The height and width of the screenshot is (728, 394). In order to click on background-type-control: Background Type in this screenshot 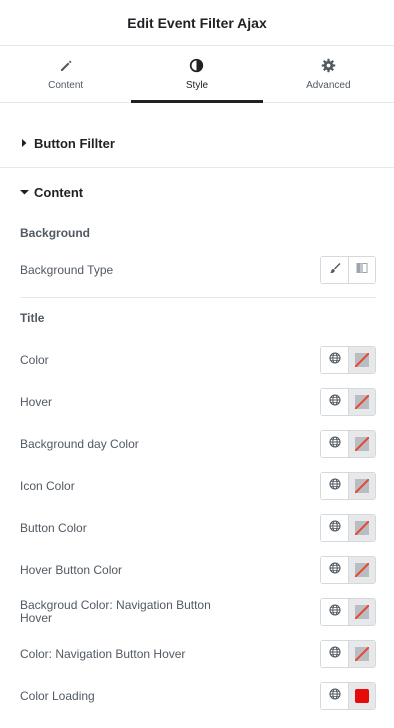, I will do `click(197, 270)`.